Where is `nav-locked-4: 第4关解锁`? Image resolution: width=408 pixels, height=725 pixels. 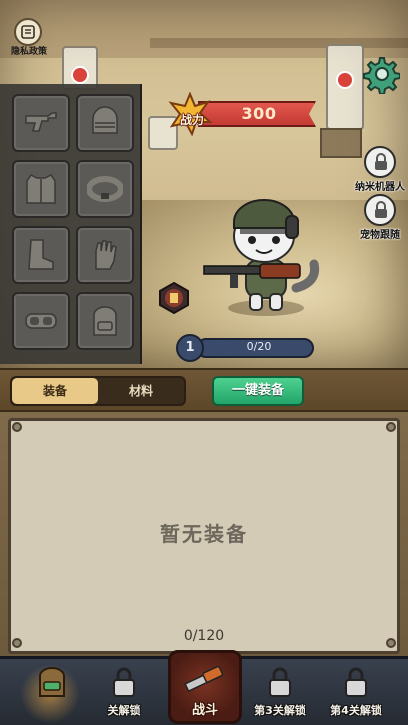
nav-locked-4: 第4关解锁 is located at coordinates (356, 692).